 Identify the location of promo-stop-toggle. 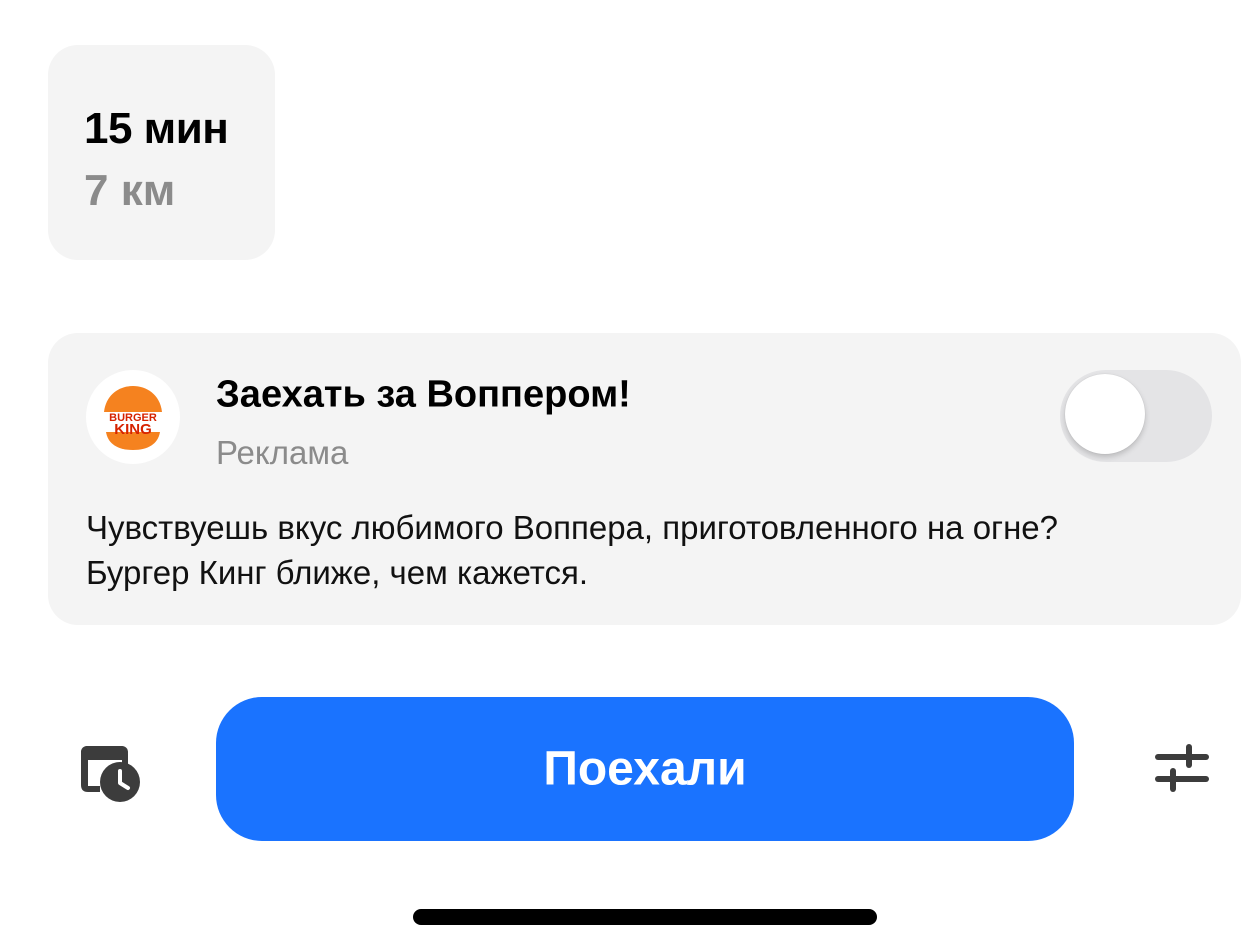
(1136, 416).